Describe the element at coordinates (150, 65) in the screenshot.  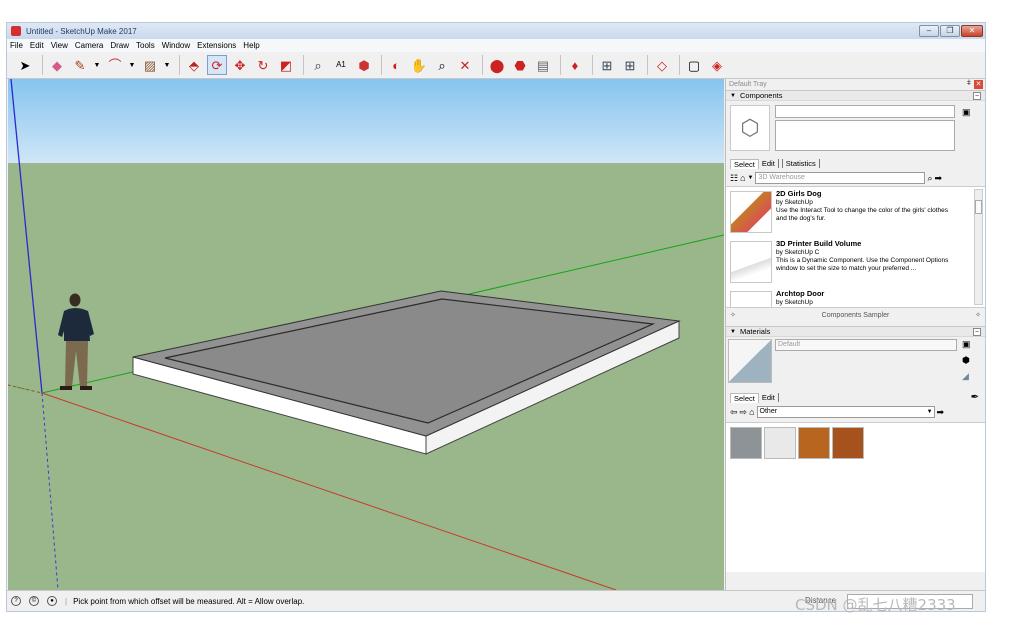
I see `shape-icon: ▨` at that location.